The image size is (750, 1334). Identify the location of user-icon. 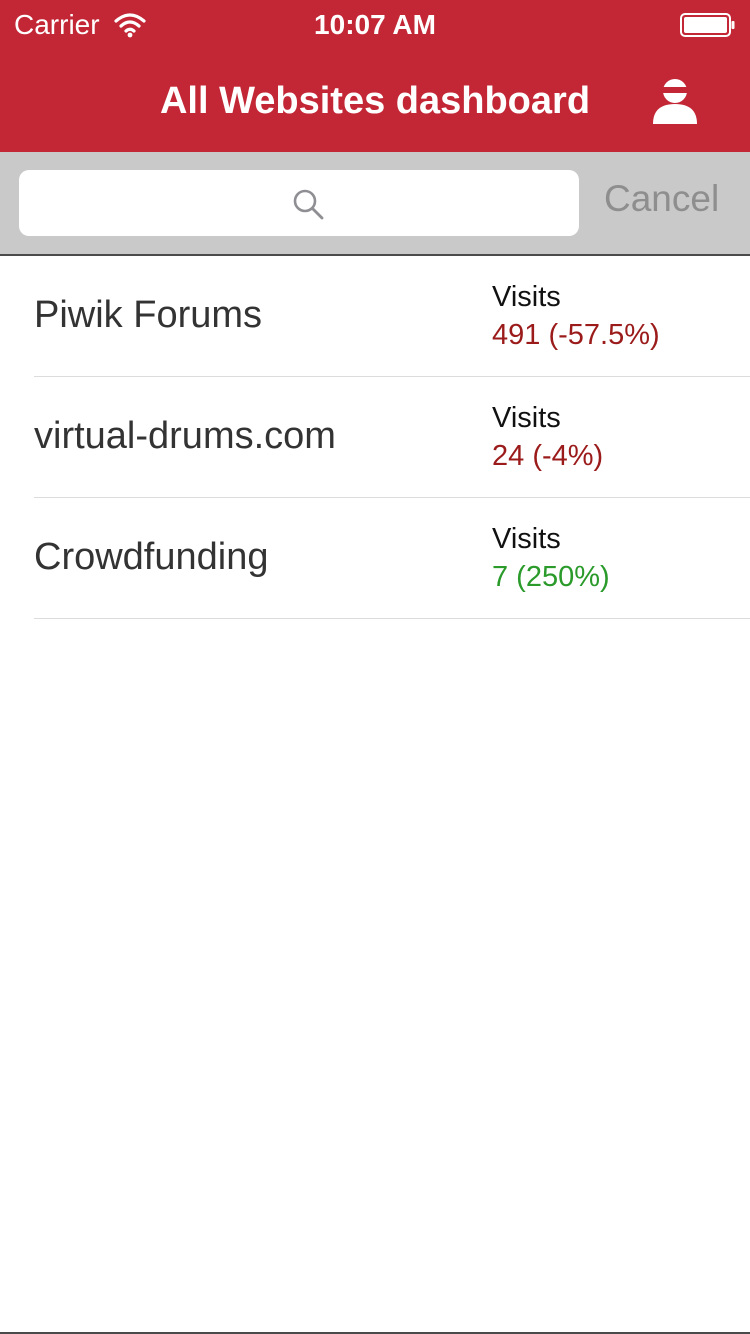
(675, 101).